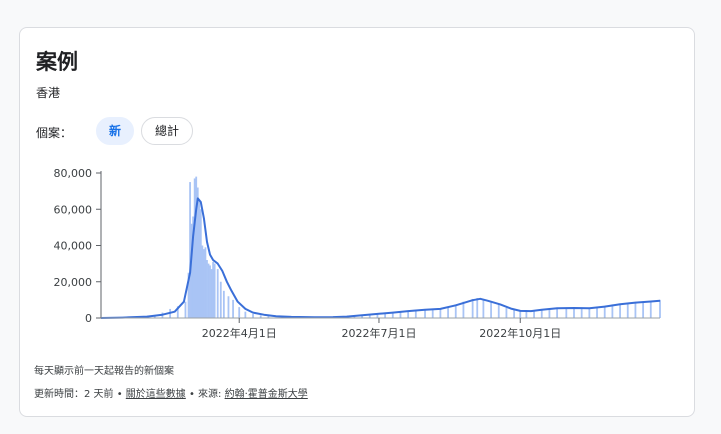 This screenshot has height=434, width=721. I want to click on source-link: 約翰·霍普金斯大學, so click(266, 394).